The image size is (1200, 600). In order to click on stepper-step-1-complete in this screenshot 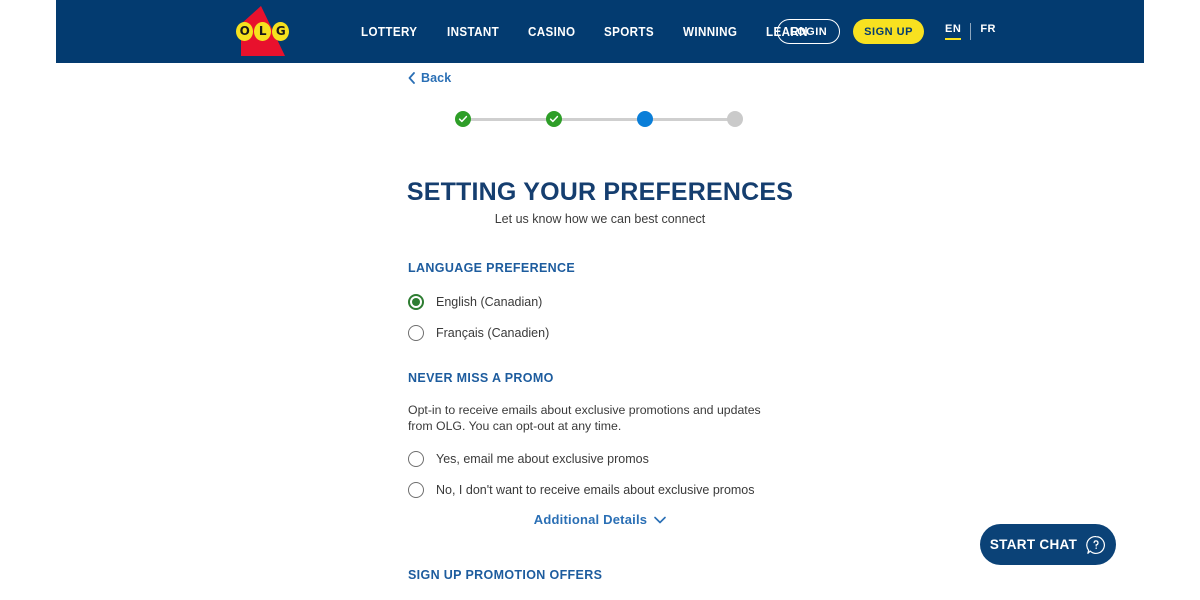, I will do `click(463, 119)`.